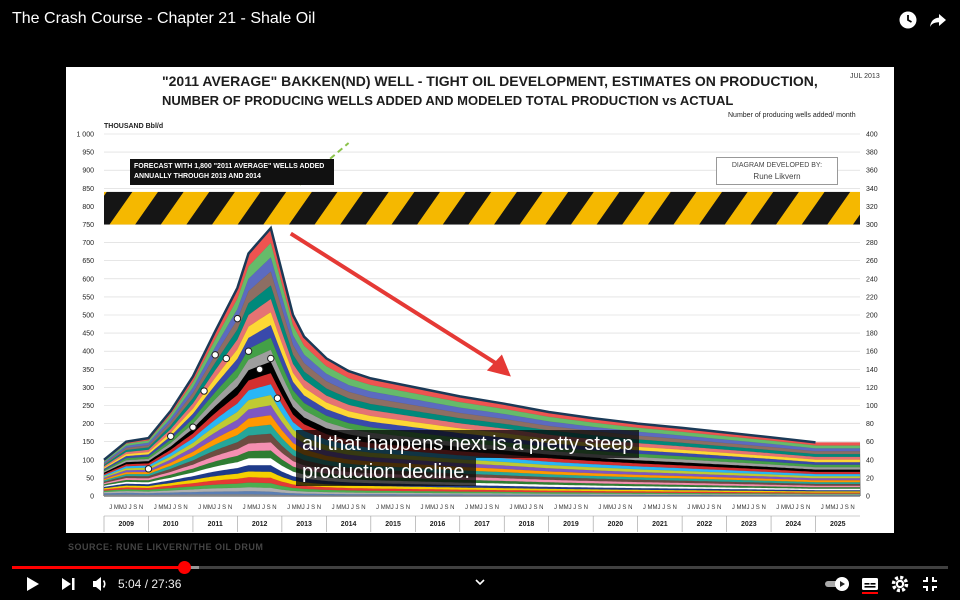 This screenshot has height=600, width=960. Describe the element at coordinates (705, 524) in the screenshot. I see `x-year-label: 2022` at that location.